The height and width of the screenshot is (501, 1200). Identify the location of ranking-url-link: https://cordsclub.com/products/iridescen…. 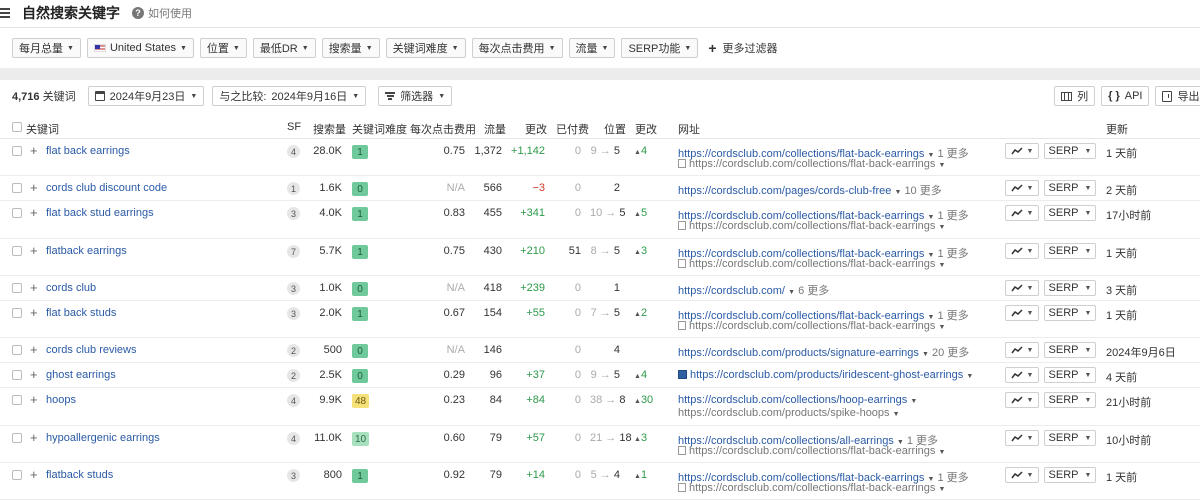
(826, 375).